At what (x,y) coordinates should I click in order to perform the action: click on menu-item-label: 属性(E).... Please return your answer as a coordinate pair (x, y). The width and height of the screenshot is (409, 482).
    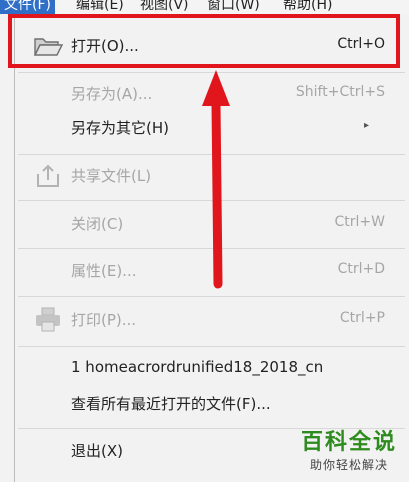
    Looking at the image, I should click on (104, 271).